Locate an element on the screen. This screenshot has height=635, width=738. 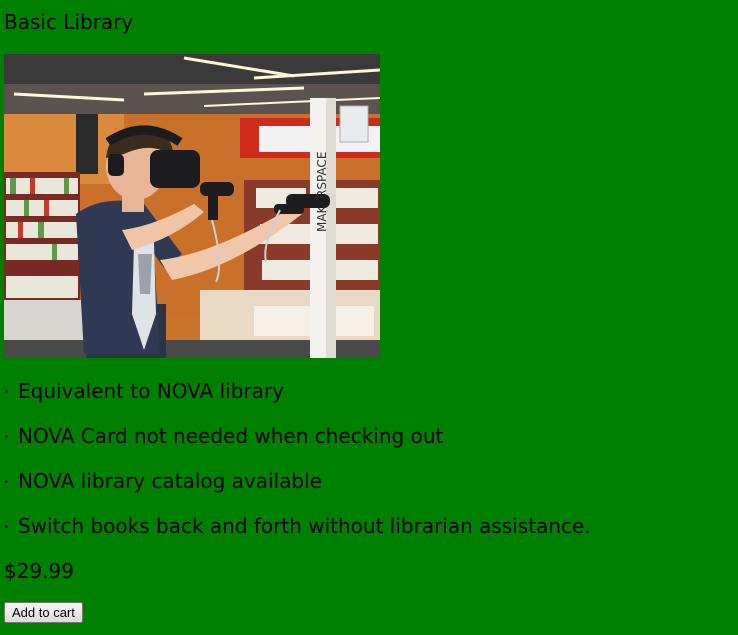
feature-item: ‣ NOVA library catalog available is located at coordinates (163, 482).